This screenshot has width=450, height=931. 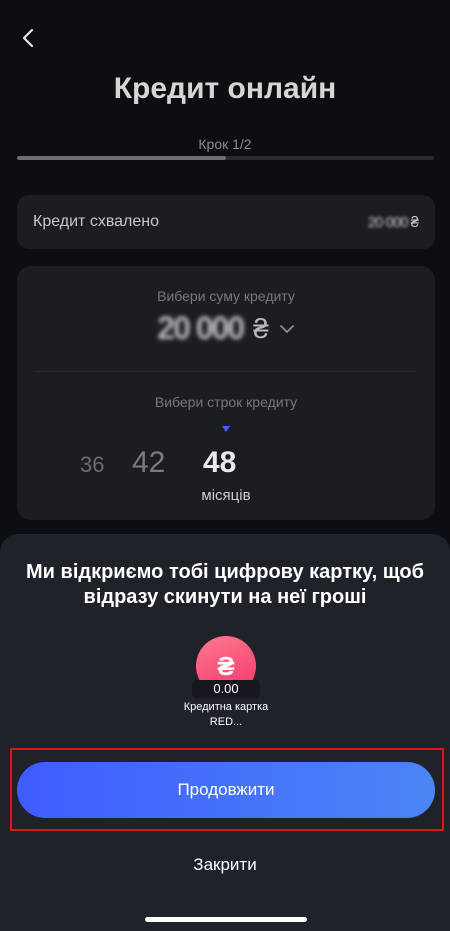 What do you see at coordinates (287, 329) in the screenshot?
I see `chevron-down-icon` at bounding box center [287, 329].